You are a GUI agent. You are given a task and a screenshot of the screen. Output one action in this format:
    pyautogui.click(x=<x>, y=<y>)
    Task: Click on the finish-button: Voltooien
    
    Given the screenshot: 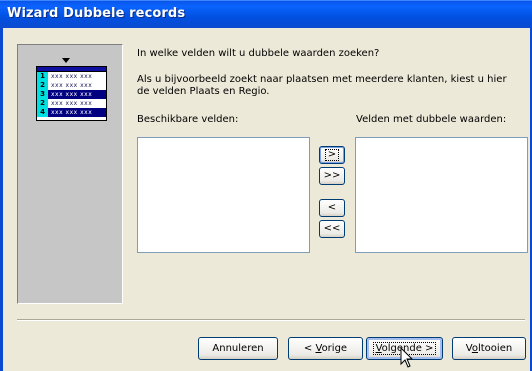 What is the action you would take?
    pyautogui.click(x=489, y=348)
    